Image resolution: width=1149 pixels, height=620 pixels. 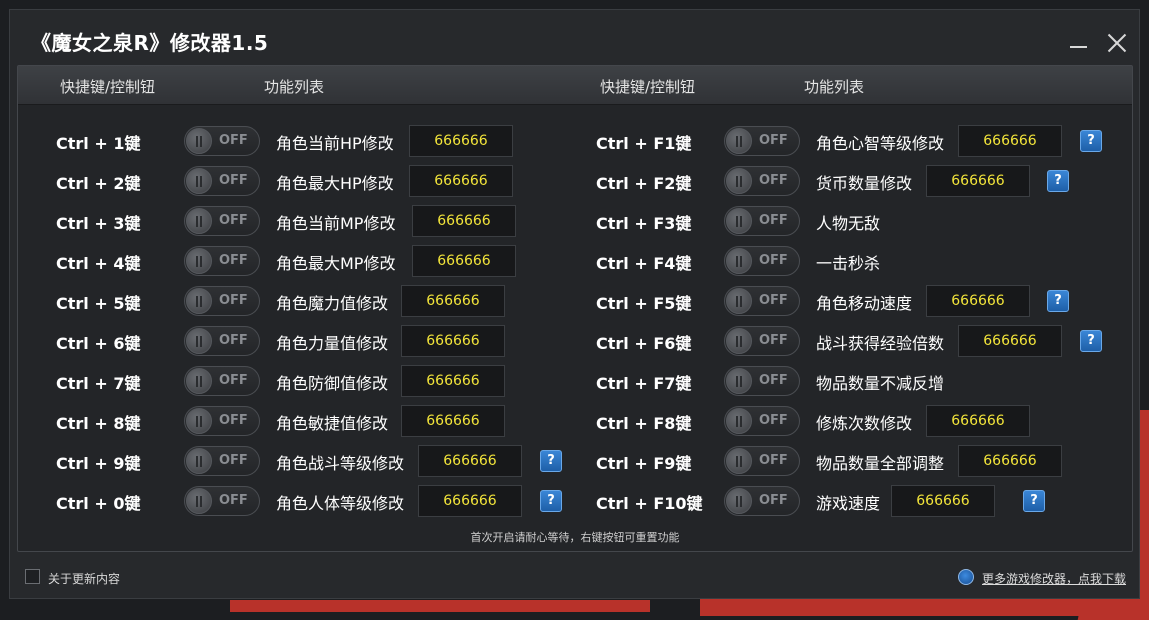 I want to click on function-label: 角色最大MP修改, so click(x=336, y=263).